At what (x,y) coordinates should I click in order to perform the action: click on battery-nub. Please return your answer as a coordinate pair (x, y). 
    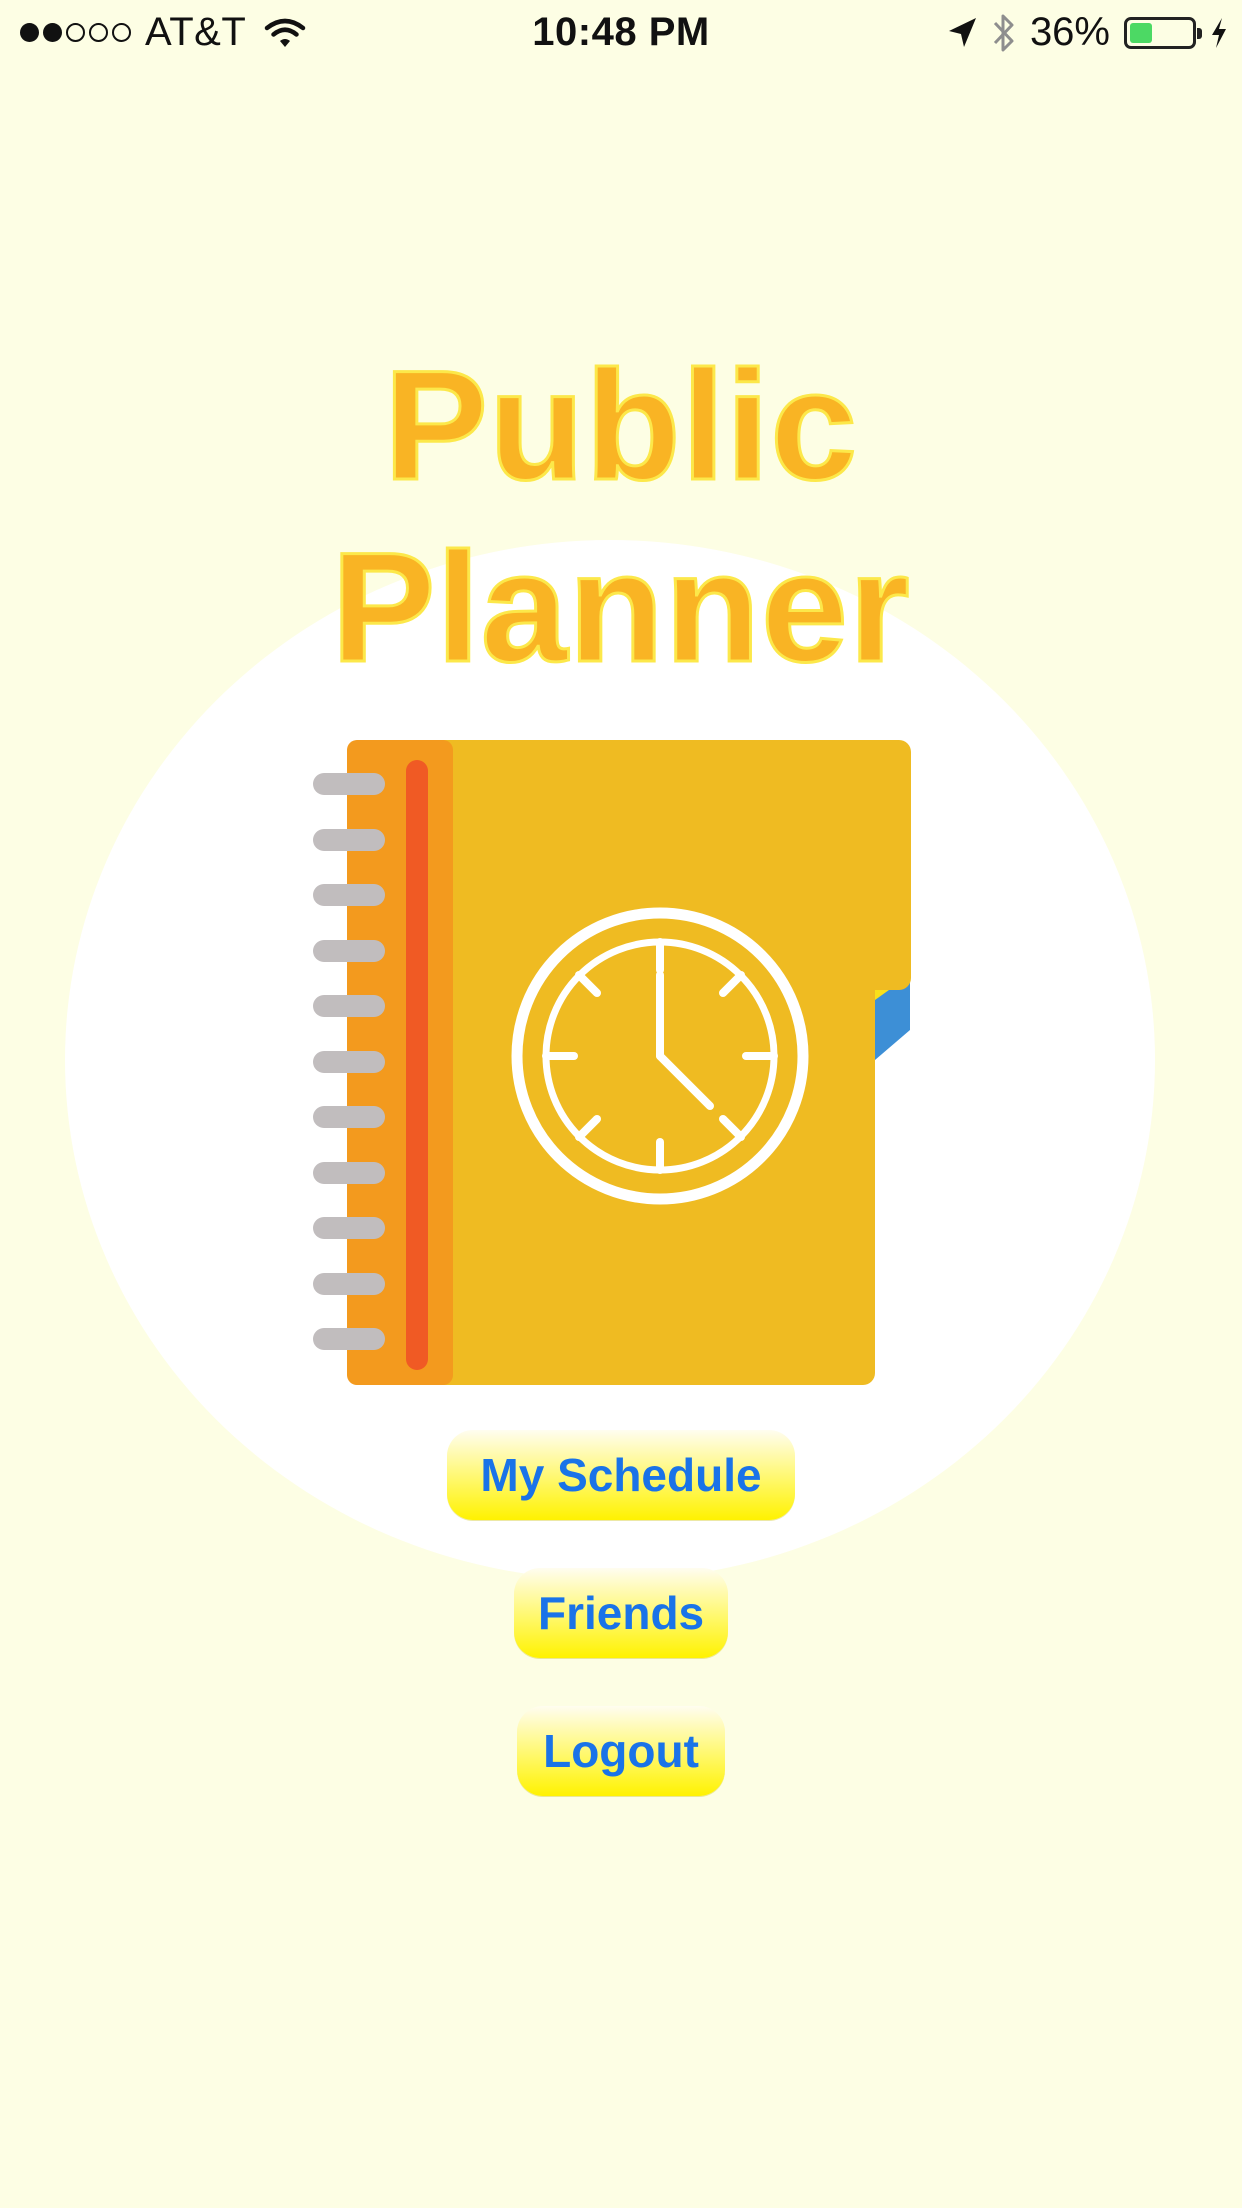
    Looking at the image, I should click on (1199, 33).